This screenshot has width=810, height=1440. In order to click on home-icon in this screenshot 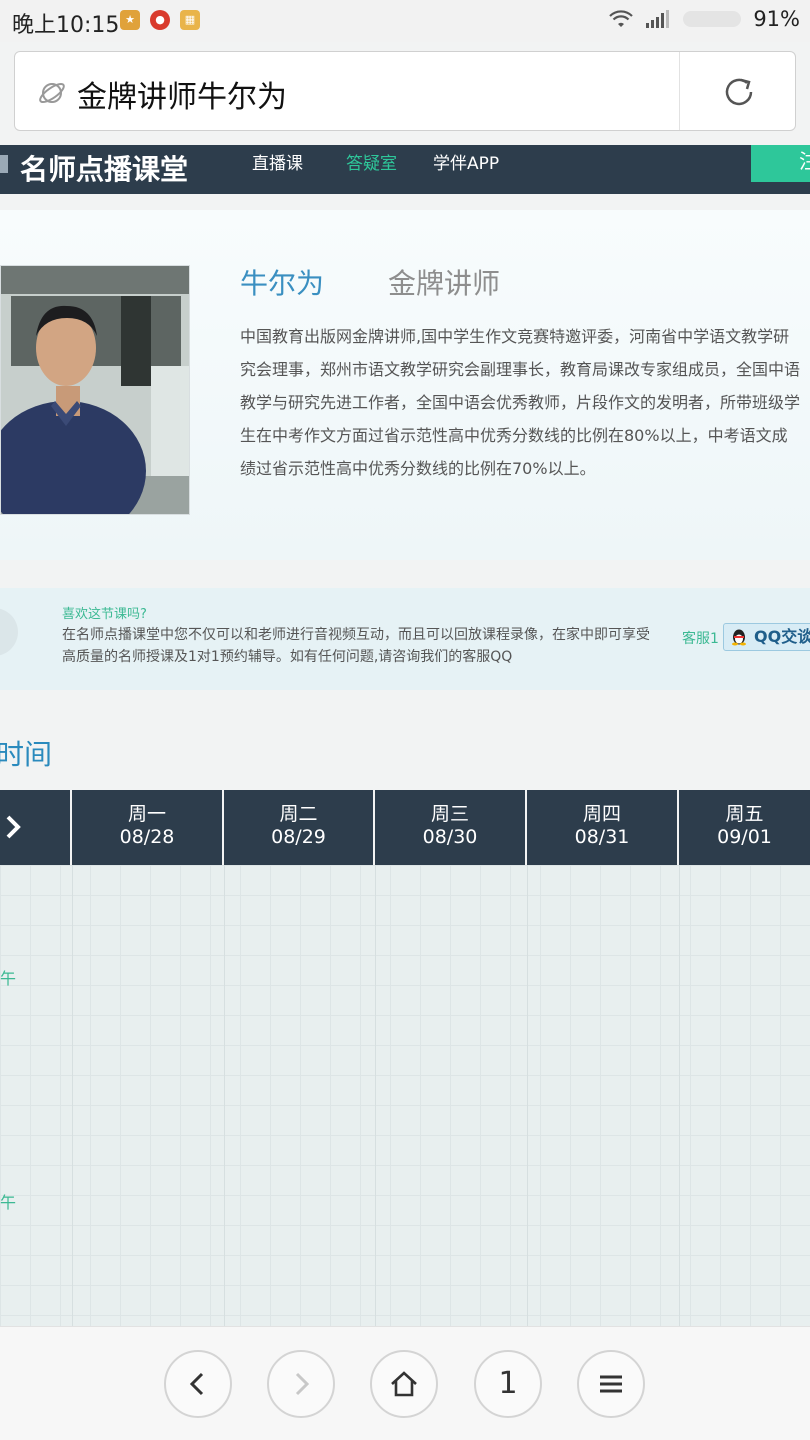, I will do `click(404, 1384)`.